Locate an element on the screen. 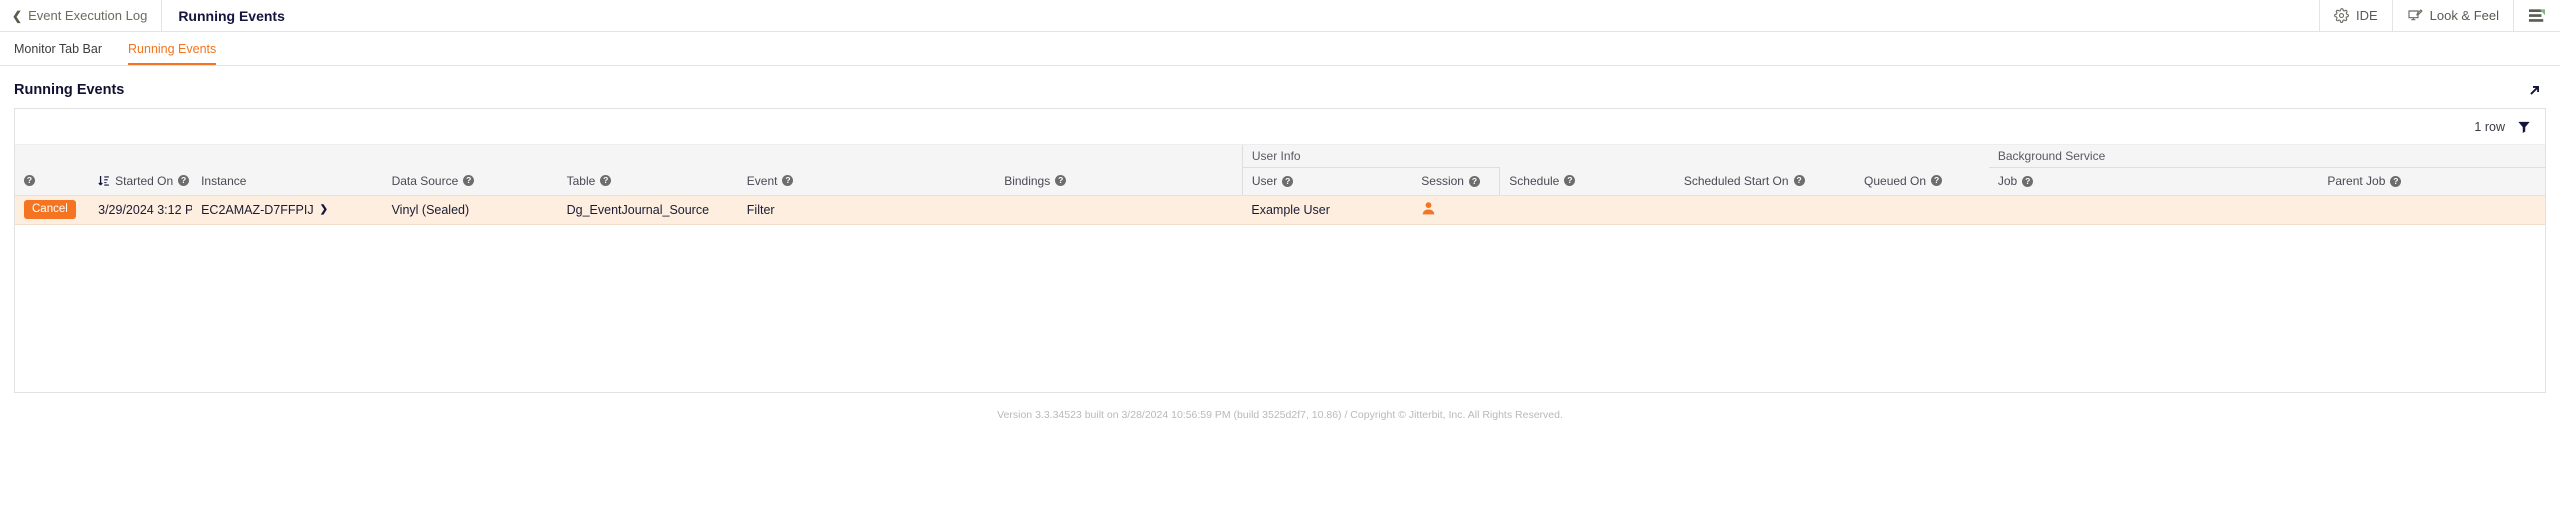 The height and width of the screenshot is (514, 2560). cell-action: Cancel is located at coordinates (52, 210).